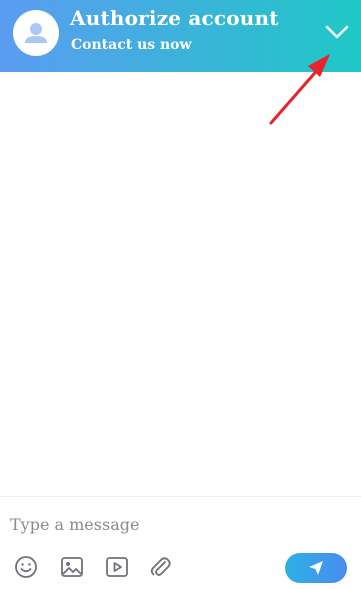 This screenshot has height=589, width=361. Describe the element at coordinates (174, 18) in the screenshot. I see `header-title: Authorize account` at that location.